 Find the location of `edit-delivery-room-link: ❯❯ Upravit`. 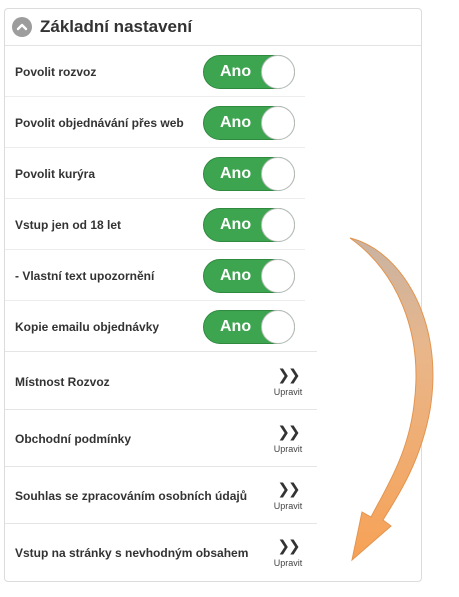

edit-delivery-room-link: ❯❯ Upravit is located at coordinates (288, 382).